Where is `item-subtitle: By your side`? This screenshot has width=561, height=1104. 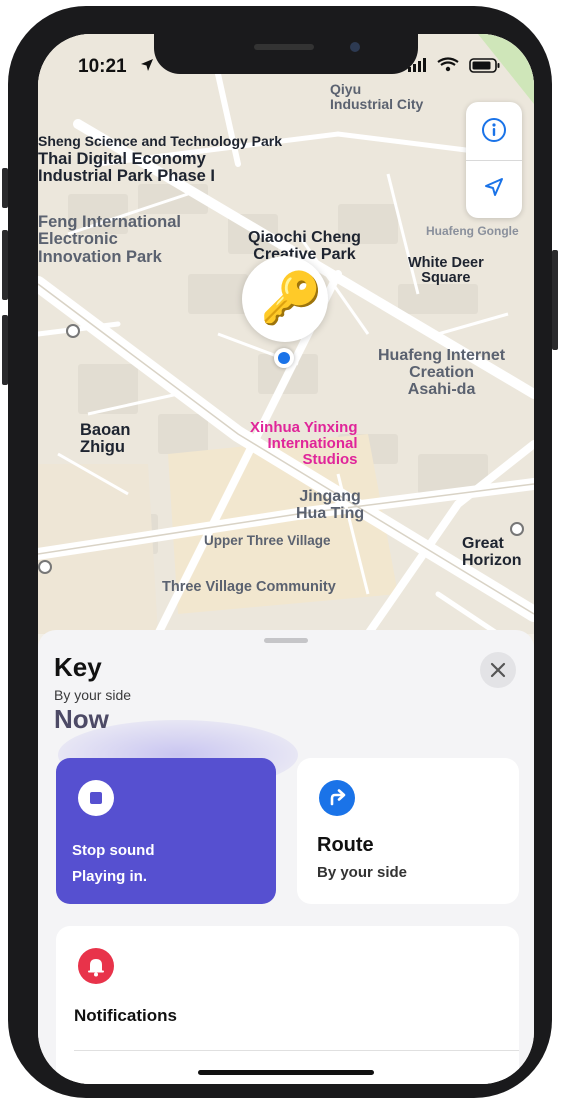
item-subtitle: By your side is located at coordinates (93, 695).